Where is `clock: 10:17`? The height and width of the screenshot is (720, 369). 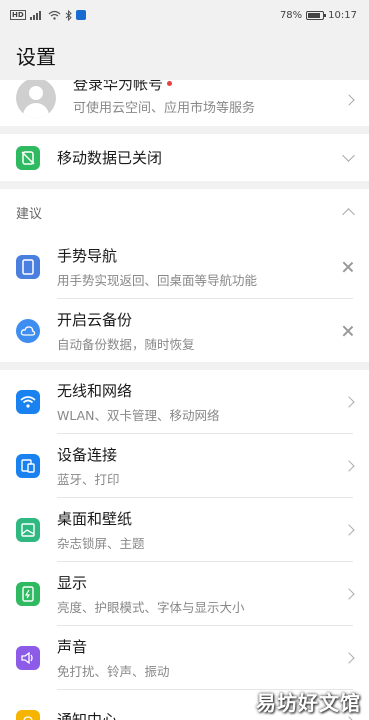 clock: 10:17 is located at coordinates (342, 15).